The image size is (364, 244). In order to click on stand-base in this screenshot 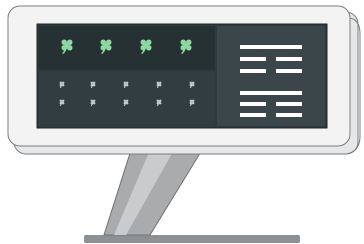, I will do `click(192, 239)`.